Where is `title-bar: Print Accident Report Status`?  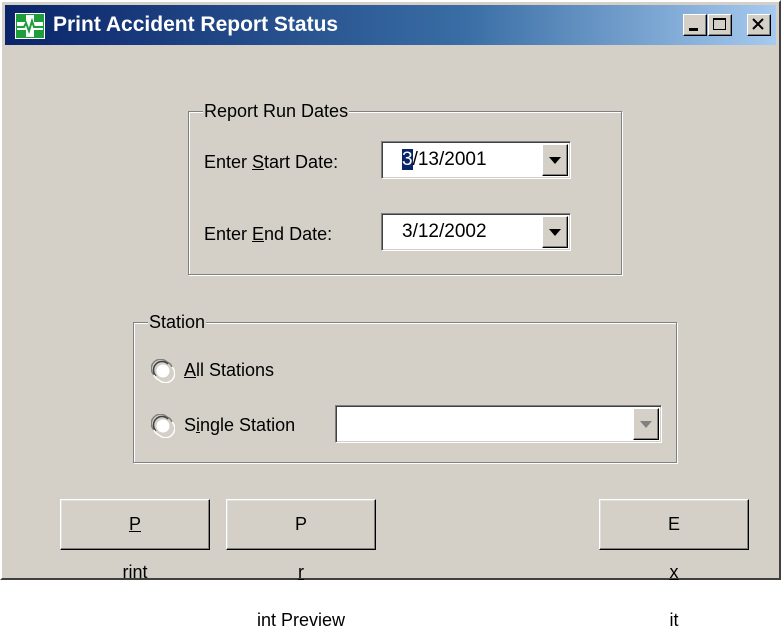 title-bar: Print Accident Report Status is located at coordinates (390, 25).